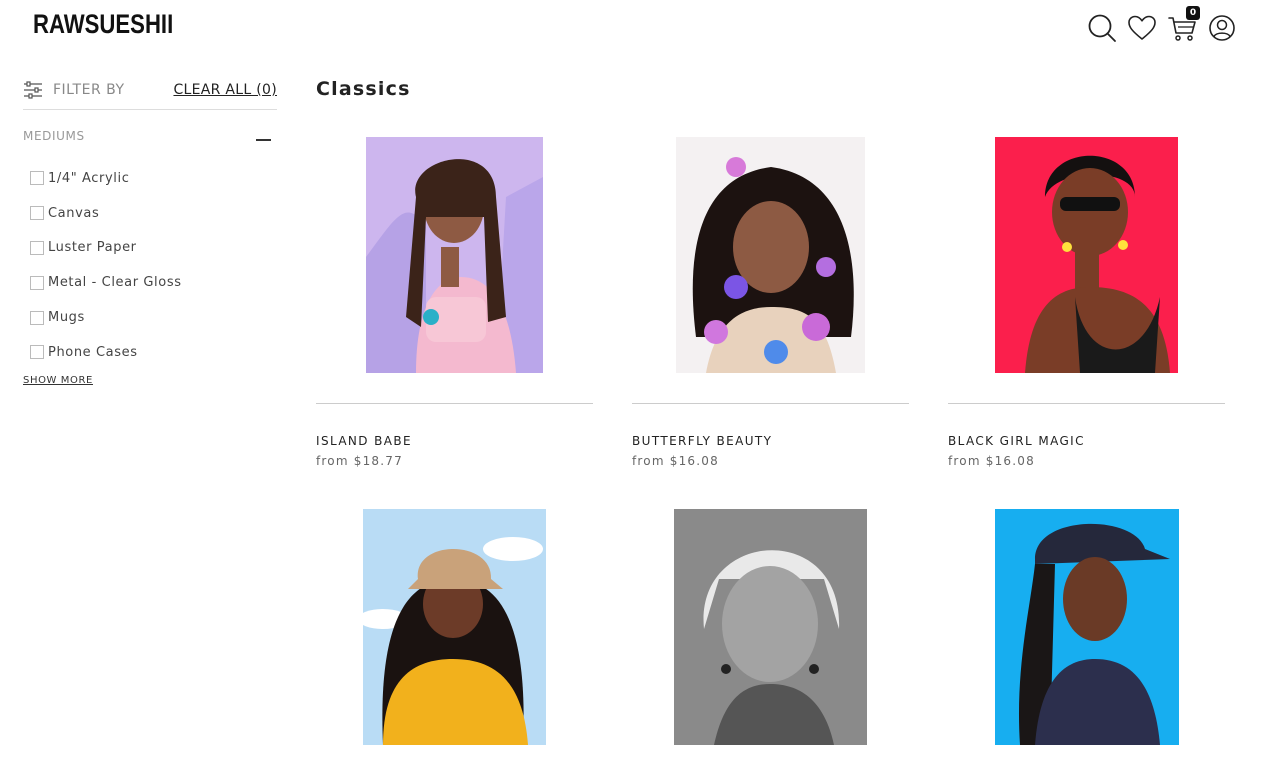 The width and height of the screenshot is (1263, 763). Describe the element at coordinates (1016, 441) in the screenshot. I see `product-name: BLACK GIRL MAGIC` at that location.